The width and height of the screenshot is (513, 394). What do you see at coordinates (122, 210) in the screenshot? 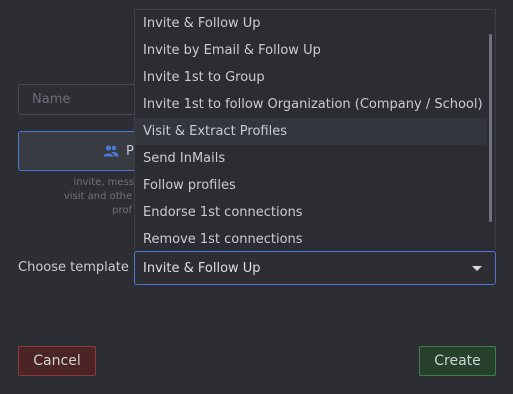
I see `description-line: prof` at bounding box center [122, 210].